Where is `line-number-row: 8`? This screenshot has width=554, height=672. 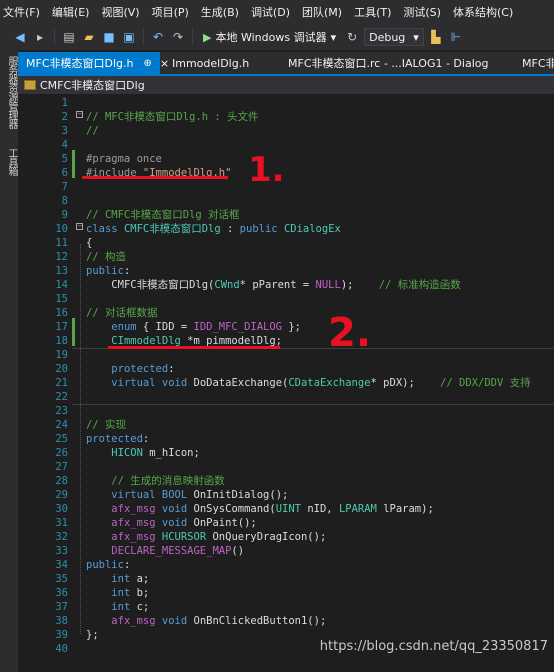 line-number-row: 8 is located at coordinates (286, 201).